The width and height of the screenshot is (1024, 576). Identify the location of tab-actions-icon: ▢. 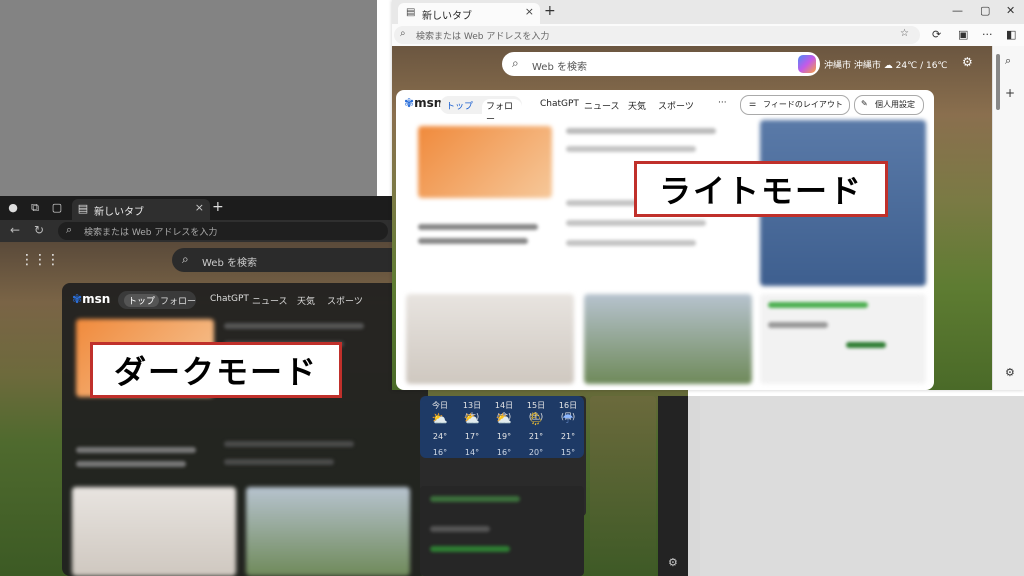
(57, 208).